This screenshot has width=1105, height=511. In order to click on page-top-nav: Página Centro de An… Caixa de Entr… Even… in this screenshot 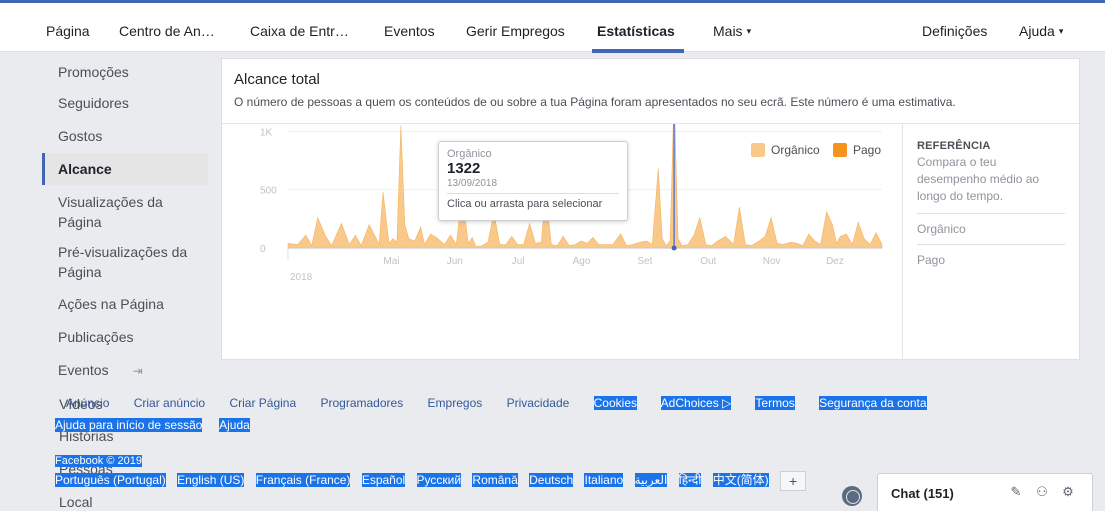, I will do `click(552, 26)`.